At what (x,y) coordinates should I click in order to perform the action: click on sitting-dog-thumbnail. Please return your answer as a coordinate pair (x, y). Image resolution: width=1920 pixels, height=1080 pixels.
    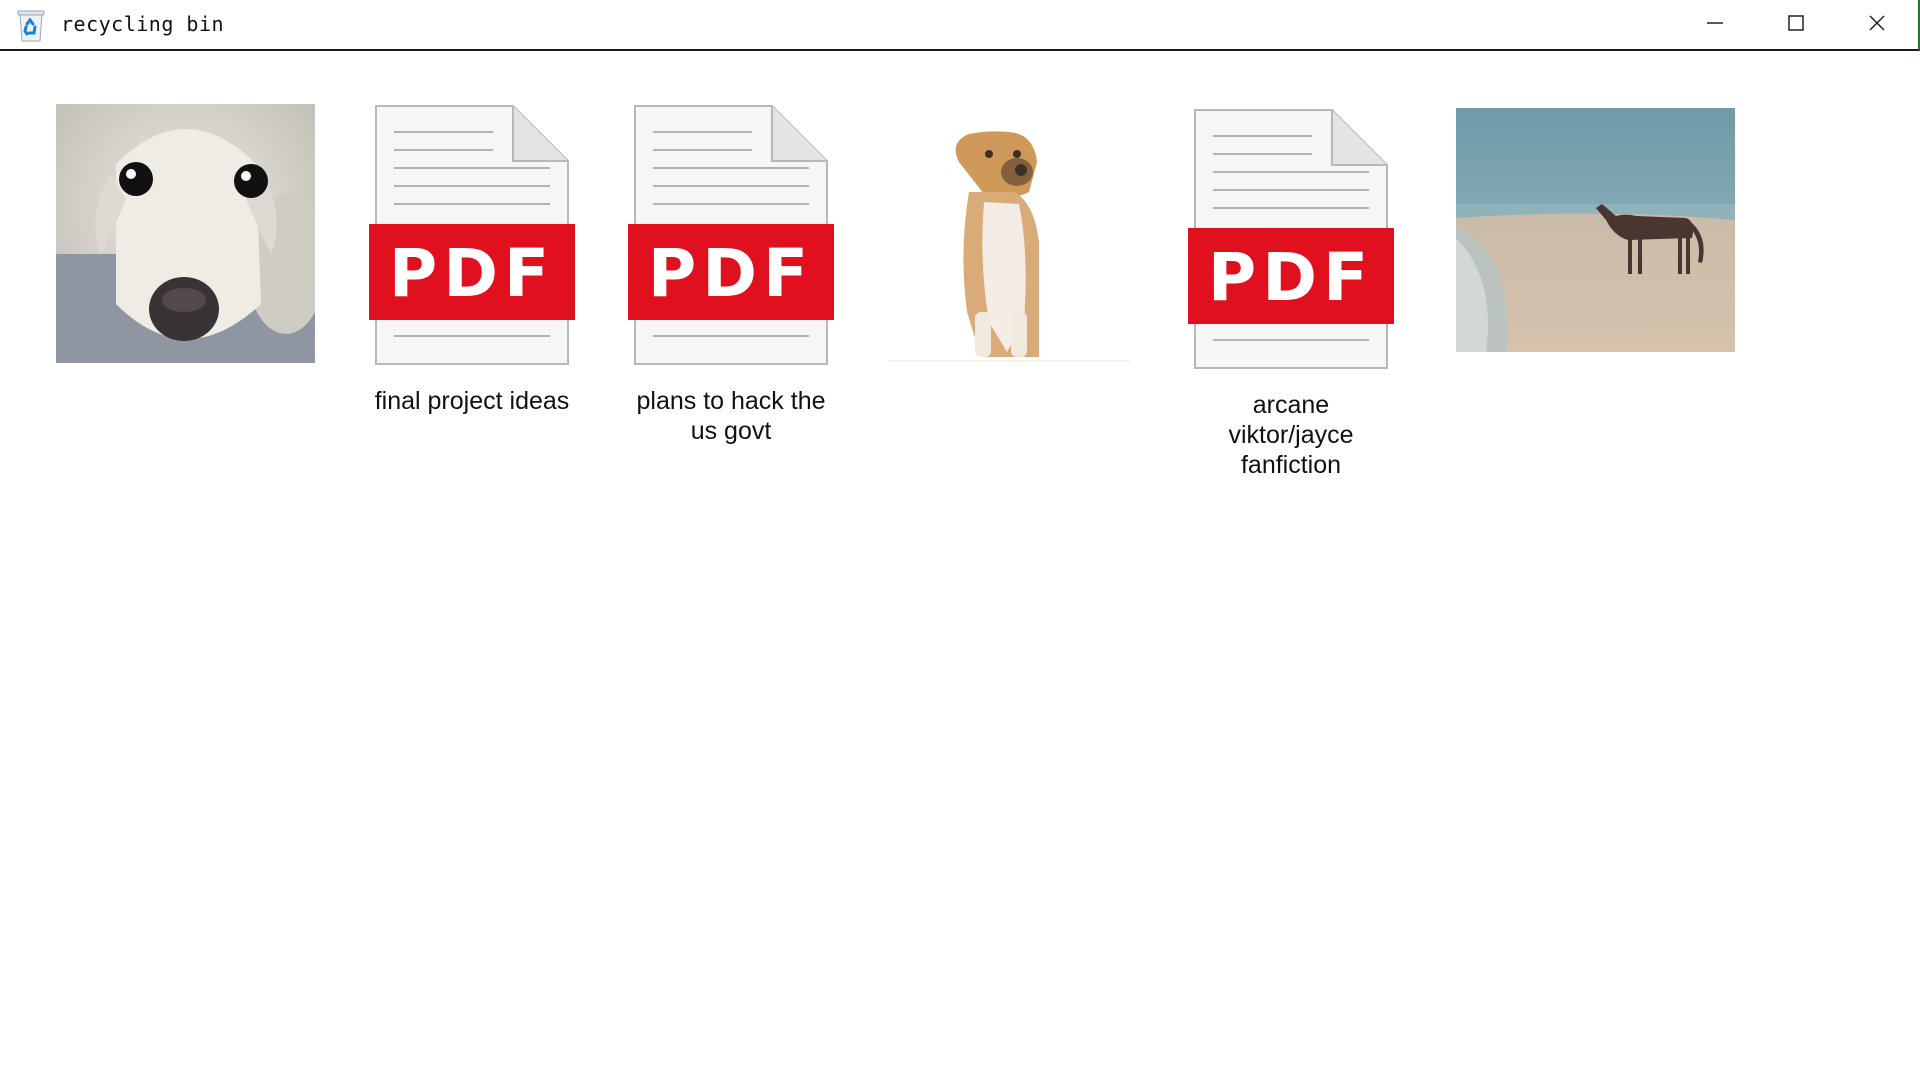
    Looking at the image, I should click on (1009, 242).